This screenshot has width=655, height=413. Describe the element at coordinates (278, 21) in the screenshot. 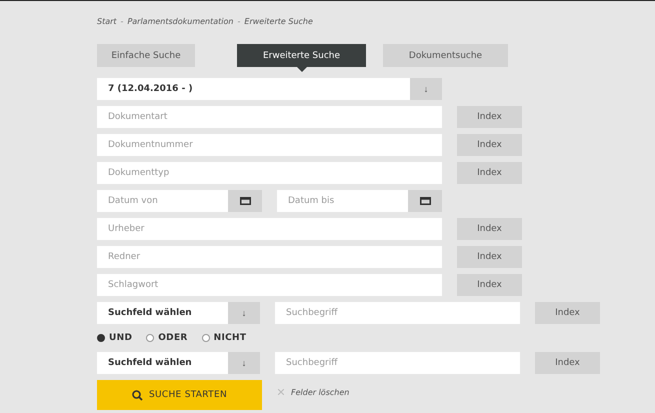

I see `breadcrumb-link: Erweiterte Suche` at that location.